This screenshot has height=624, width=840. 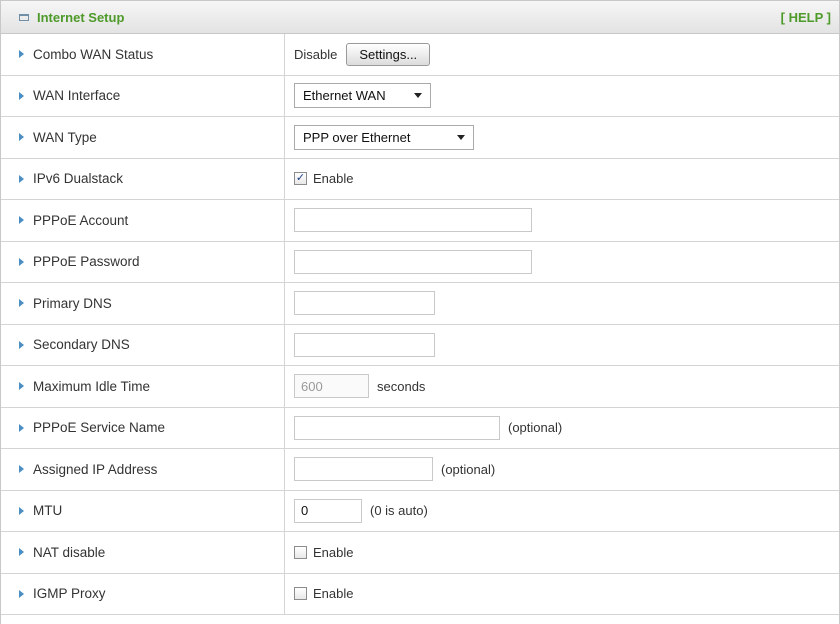 What do you see at coordinates (65, 137) in the screenshot?
I see `field-label: WAN Type` at bounding box center [65, 137].